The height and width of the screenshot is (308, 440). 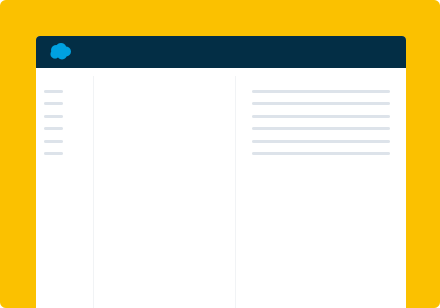 I want to click on app-header, so click(x=221, y=52).